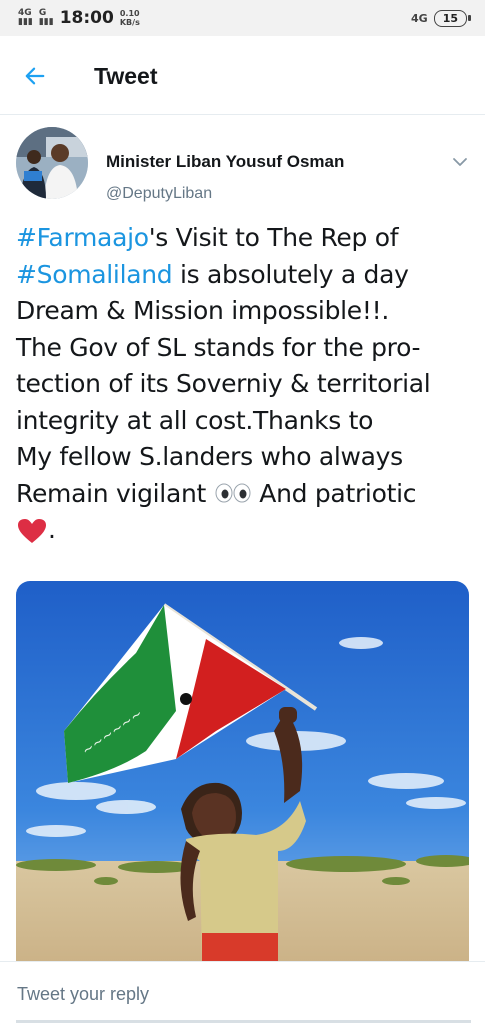  Describe the element at coordinates (209, 456) in the screenshot. I see `tweet-line: My fellow S.landers who always` at that location.